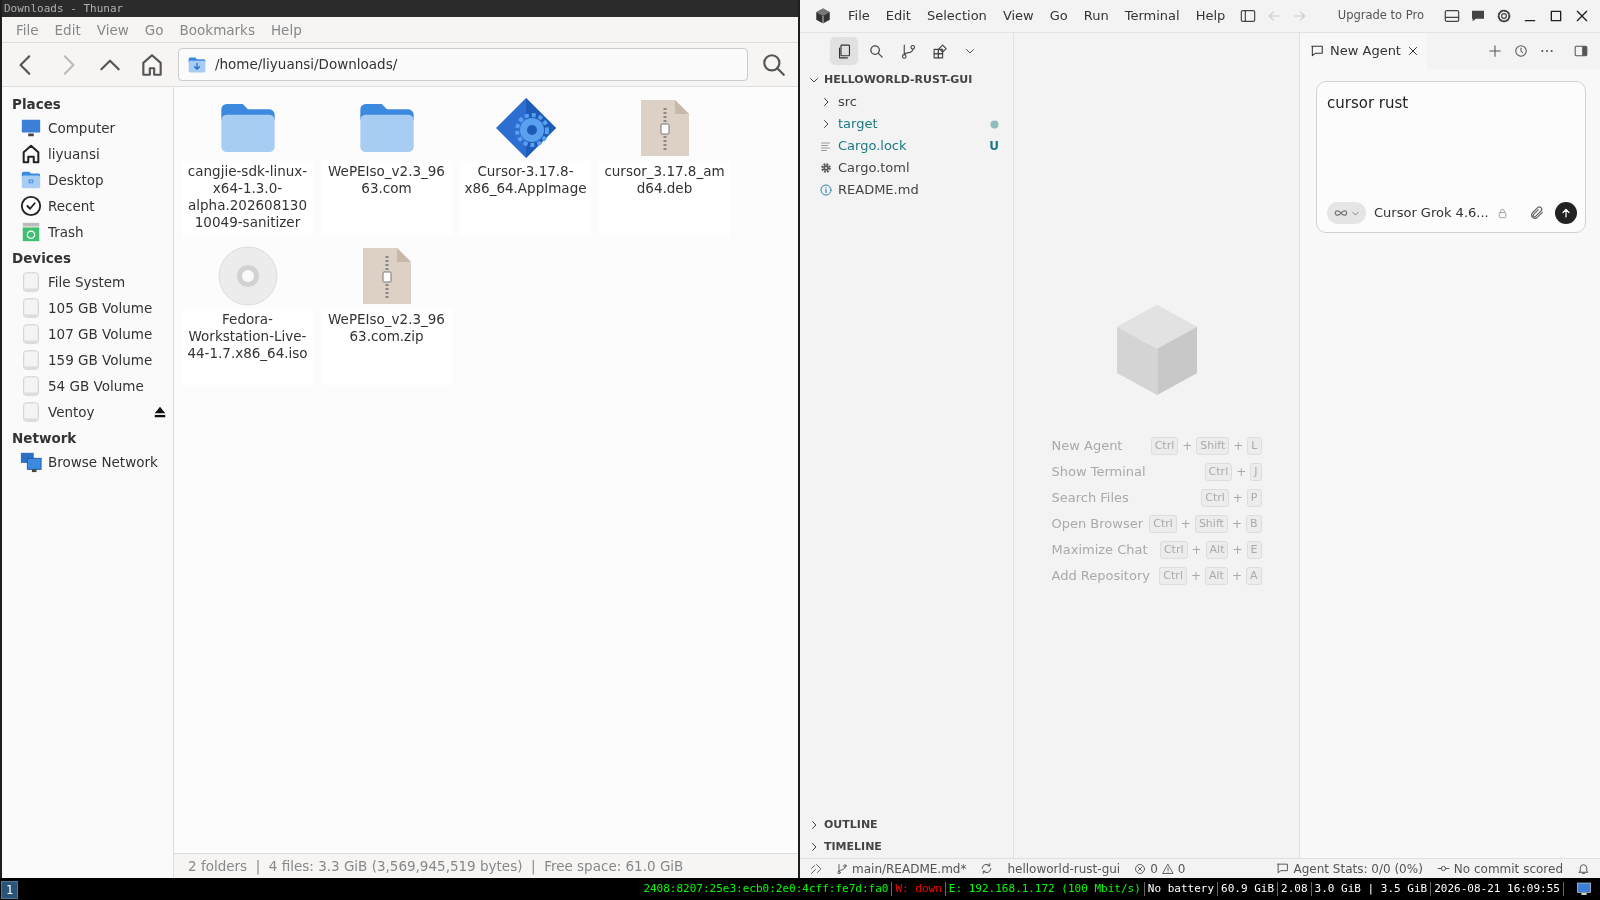  I want to click on sidebar-item: 54 GB Volume, so click(87, 386).